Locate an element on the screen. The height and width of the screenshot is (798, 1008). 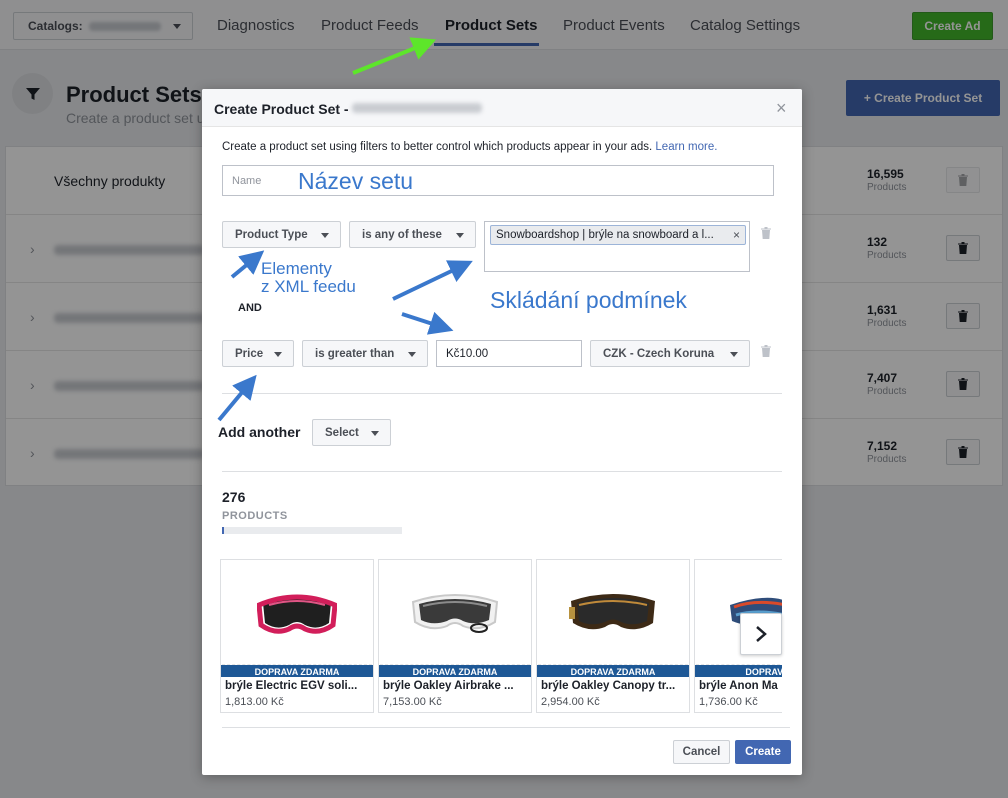
products-label: PRODUCTS is located at coordinates (255, 516).